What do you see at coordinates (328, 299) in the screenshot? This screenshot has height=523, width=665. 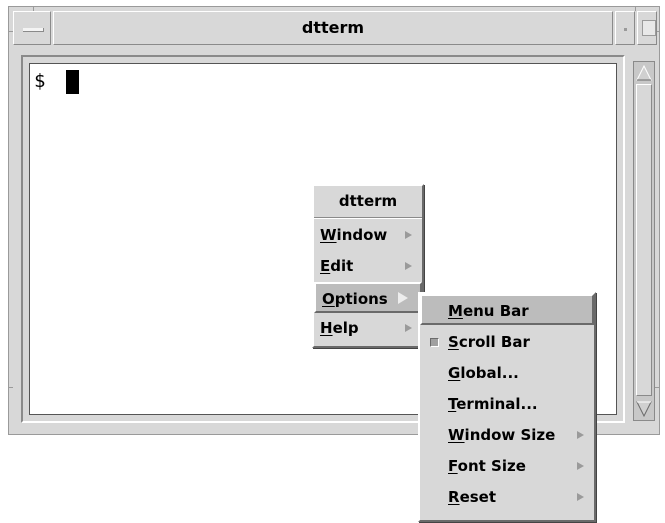 I see `mnemonic: O` at bounding box center [328, 299].